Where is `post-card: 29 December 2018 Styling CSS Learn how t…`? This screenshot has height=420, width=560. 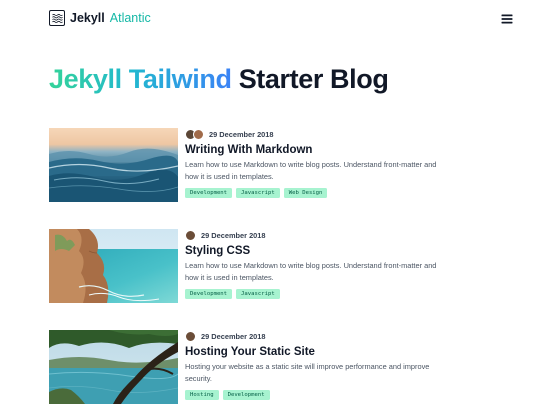 post-card: 29 December 2018 Styling CSS Learn how t… is located at coordinates (281, 266).